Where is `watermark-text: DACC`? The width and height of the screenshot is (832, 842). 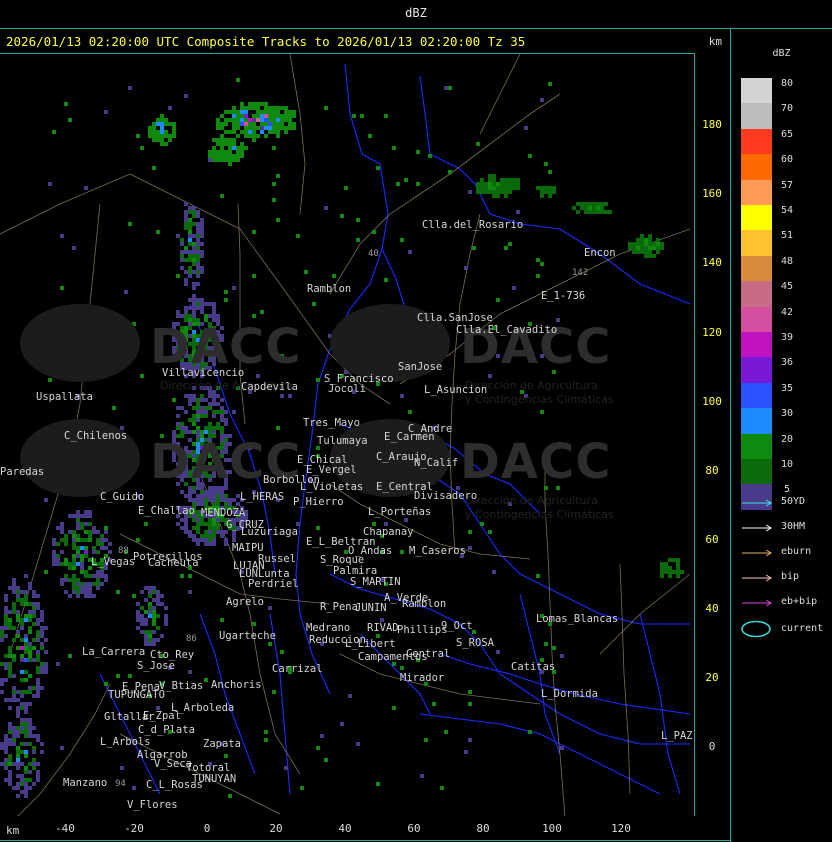 watermark-text: DACC is located at coordinates (536, 462).